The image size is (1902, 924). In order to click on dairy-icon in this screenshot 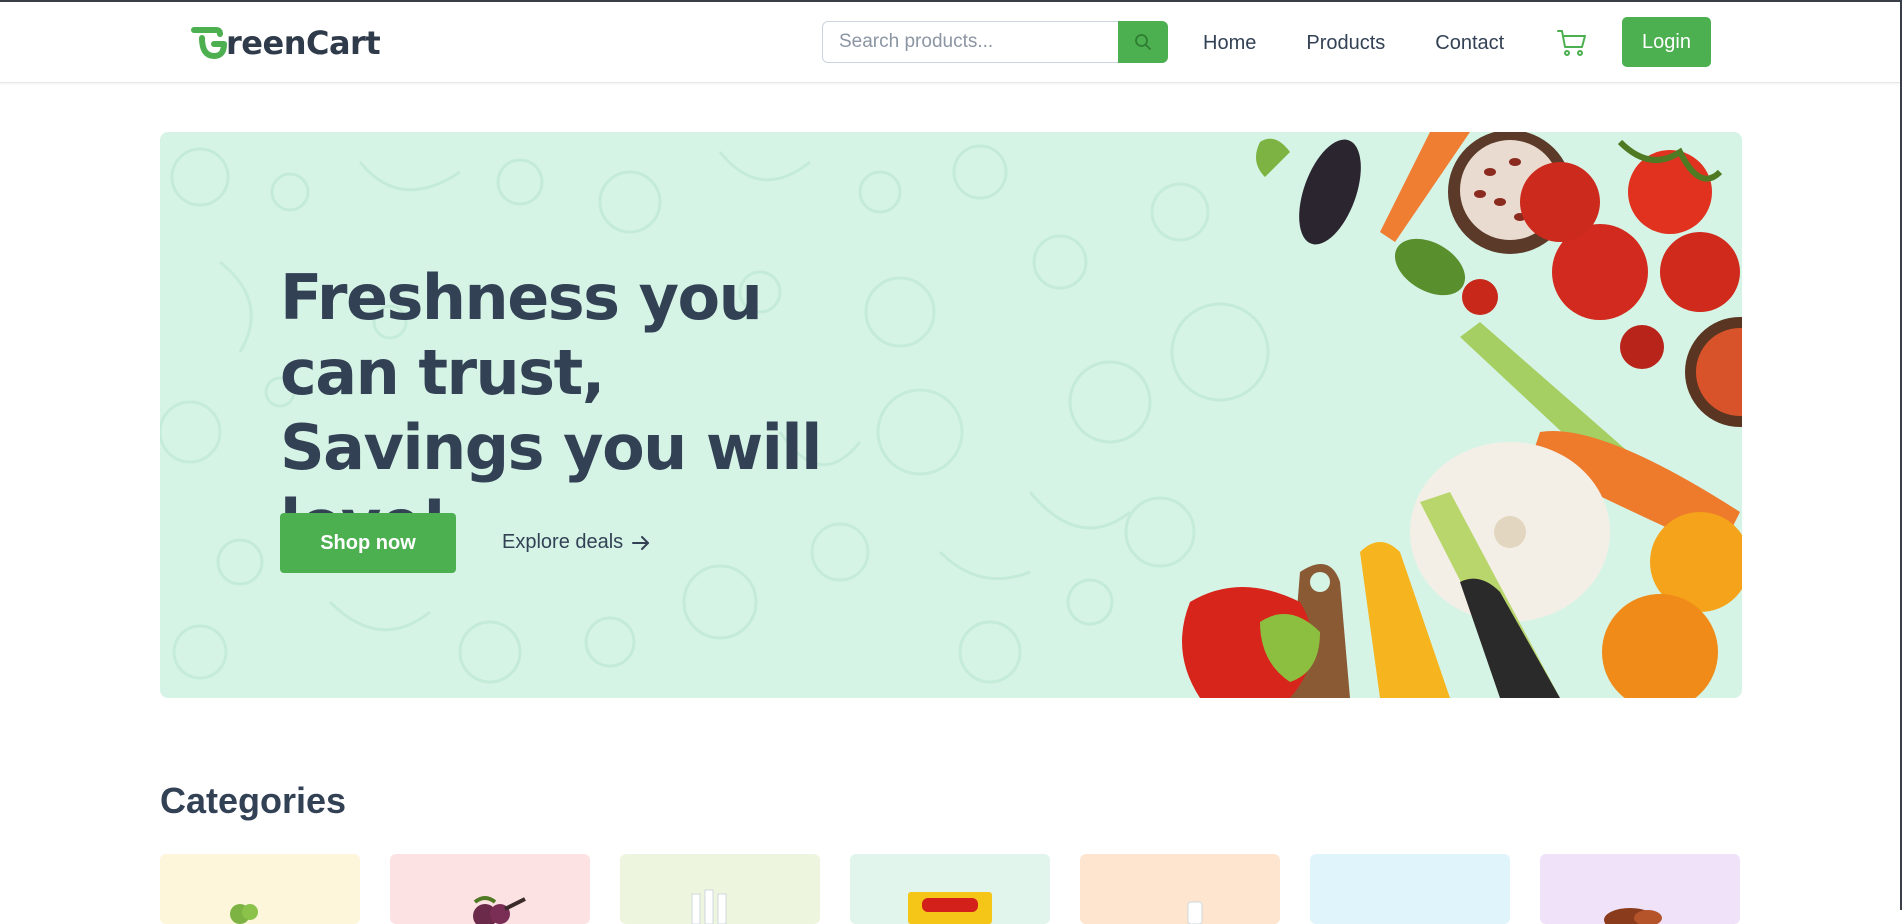, I will do `click(1195, 912)`.